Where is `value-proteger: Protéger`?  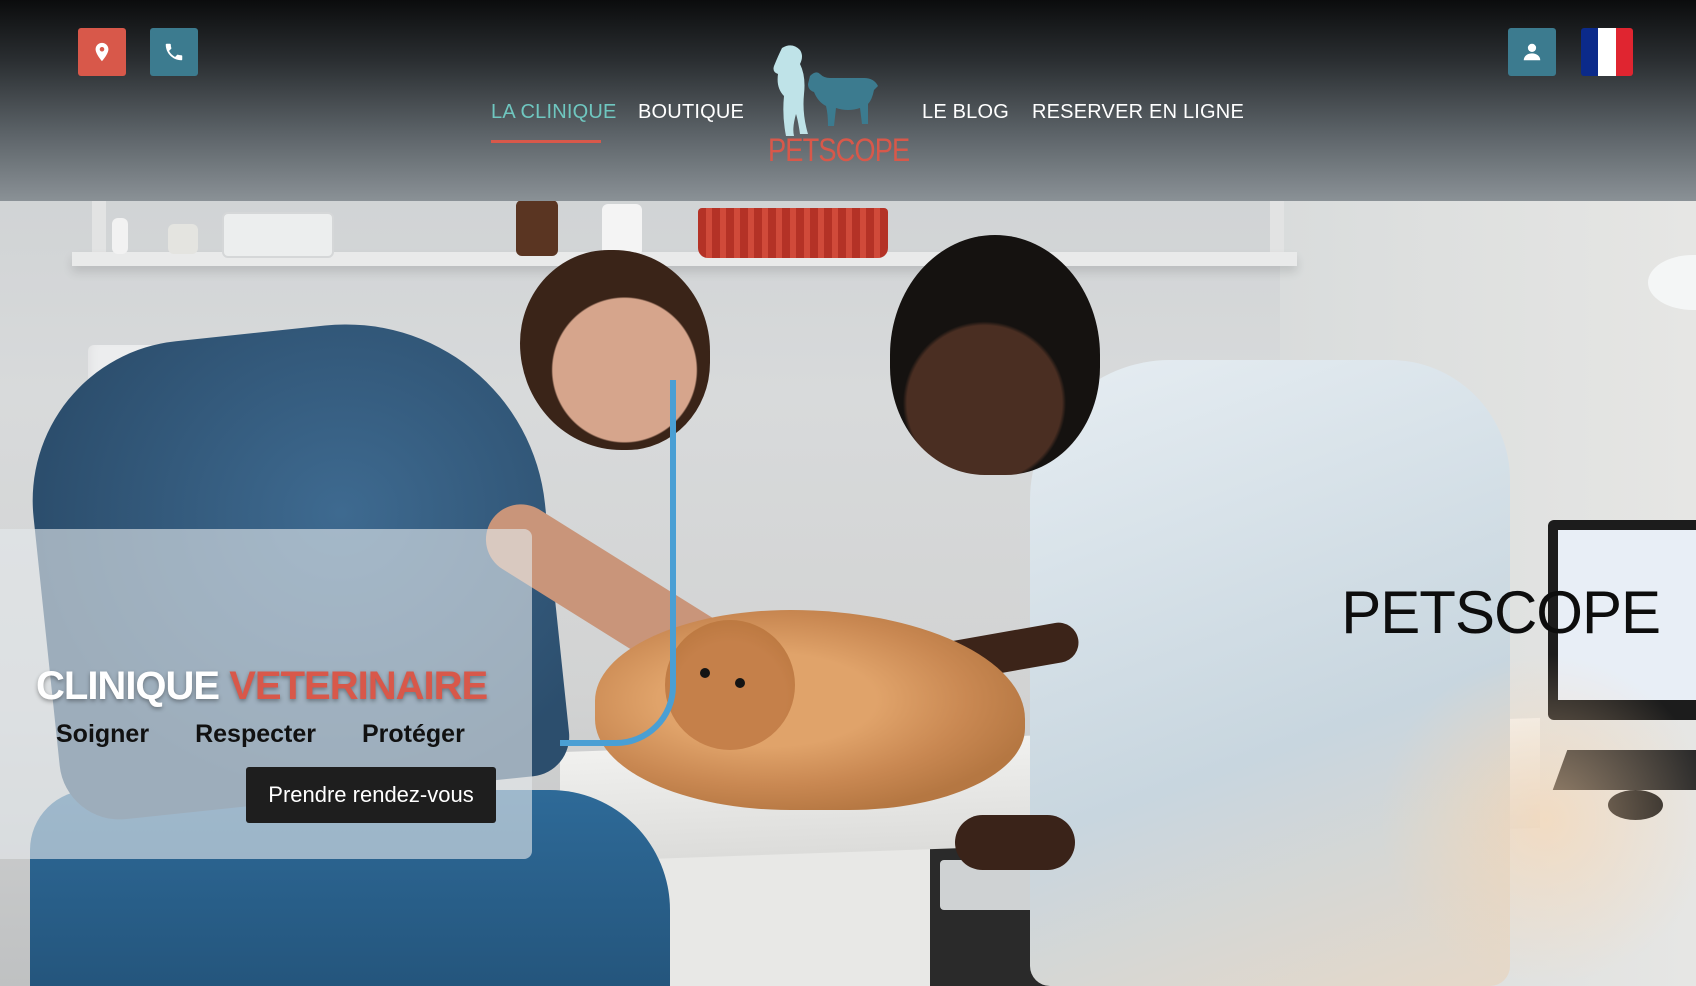
value-proteger: Protéger is located at coordinates (413, 734).